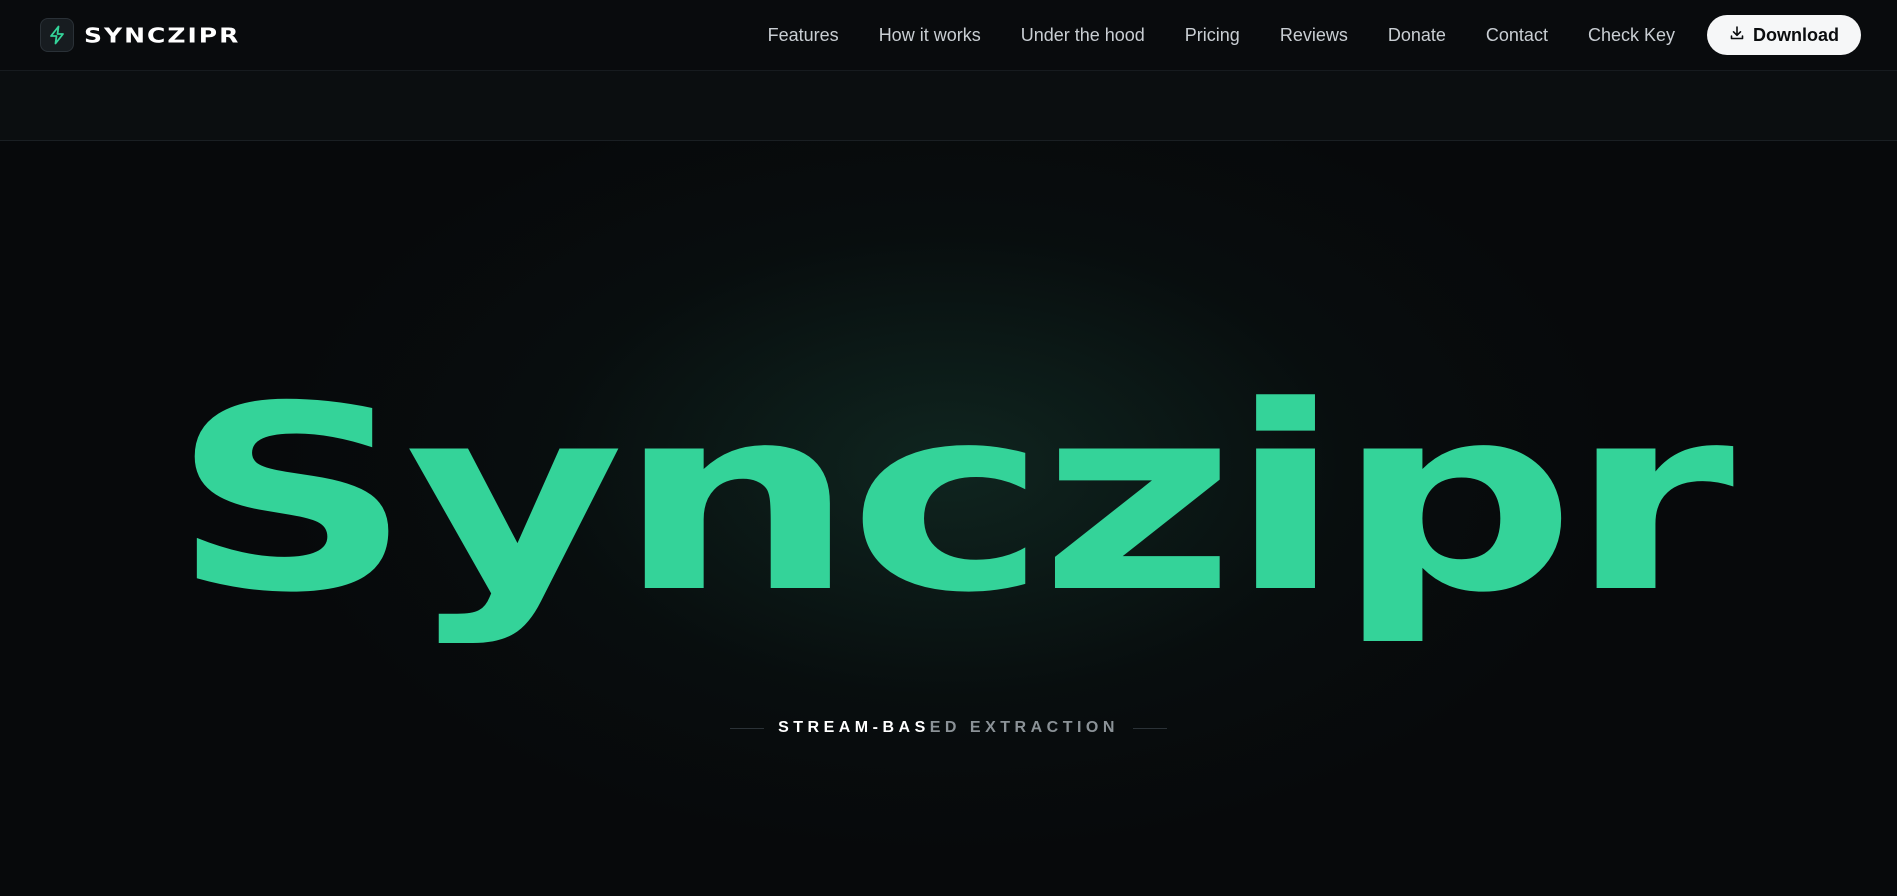 The image size is (1897, 896). I want to click on nav-link-how-it-works: How it works, so click(930, 35).